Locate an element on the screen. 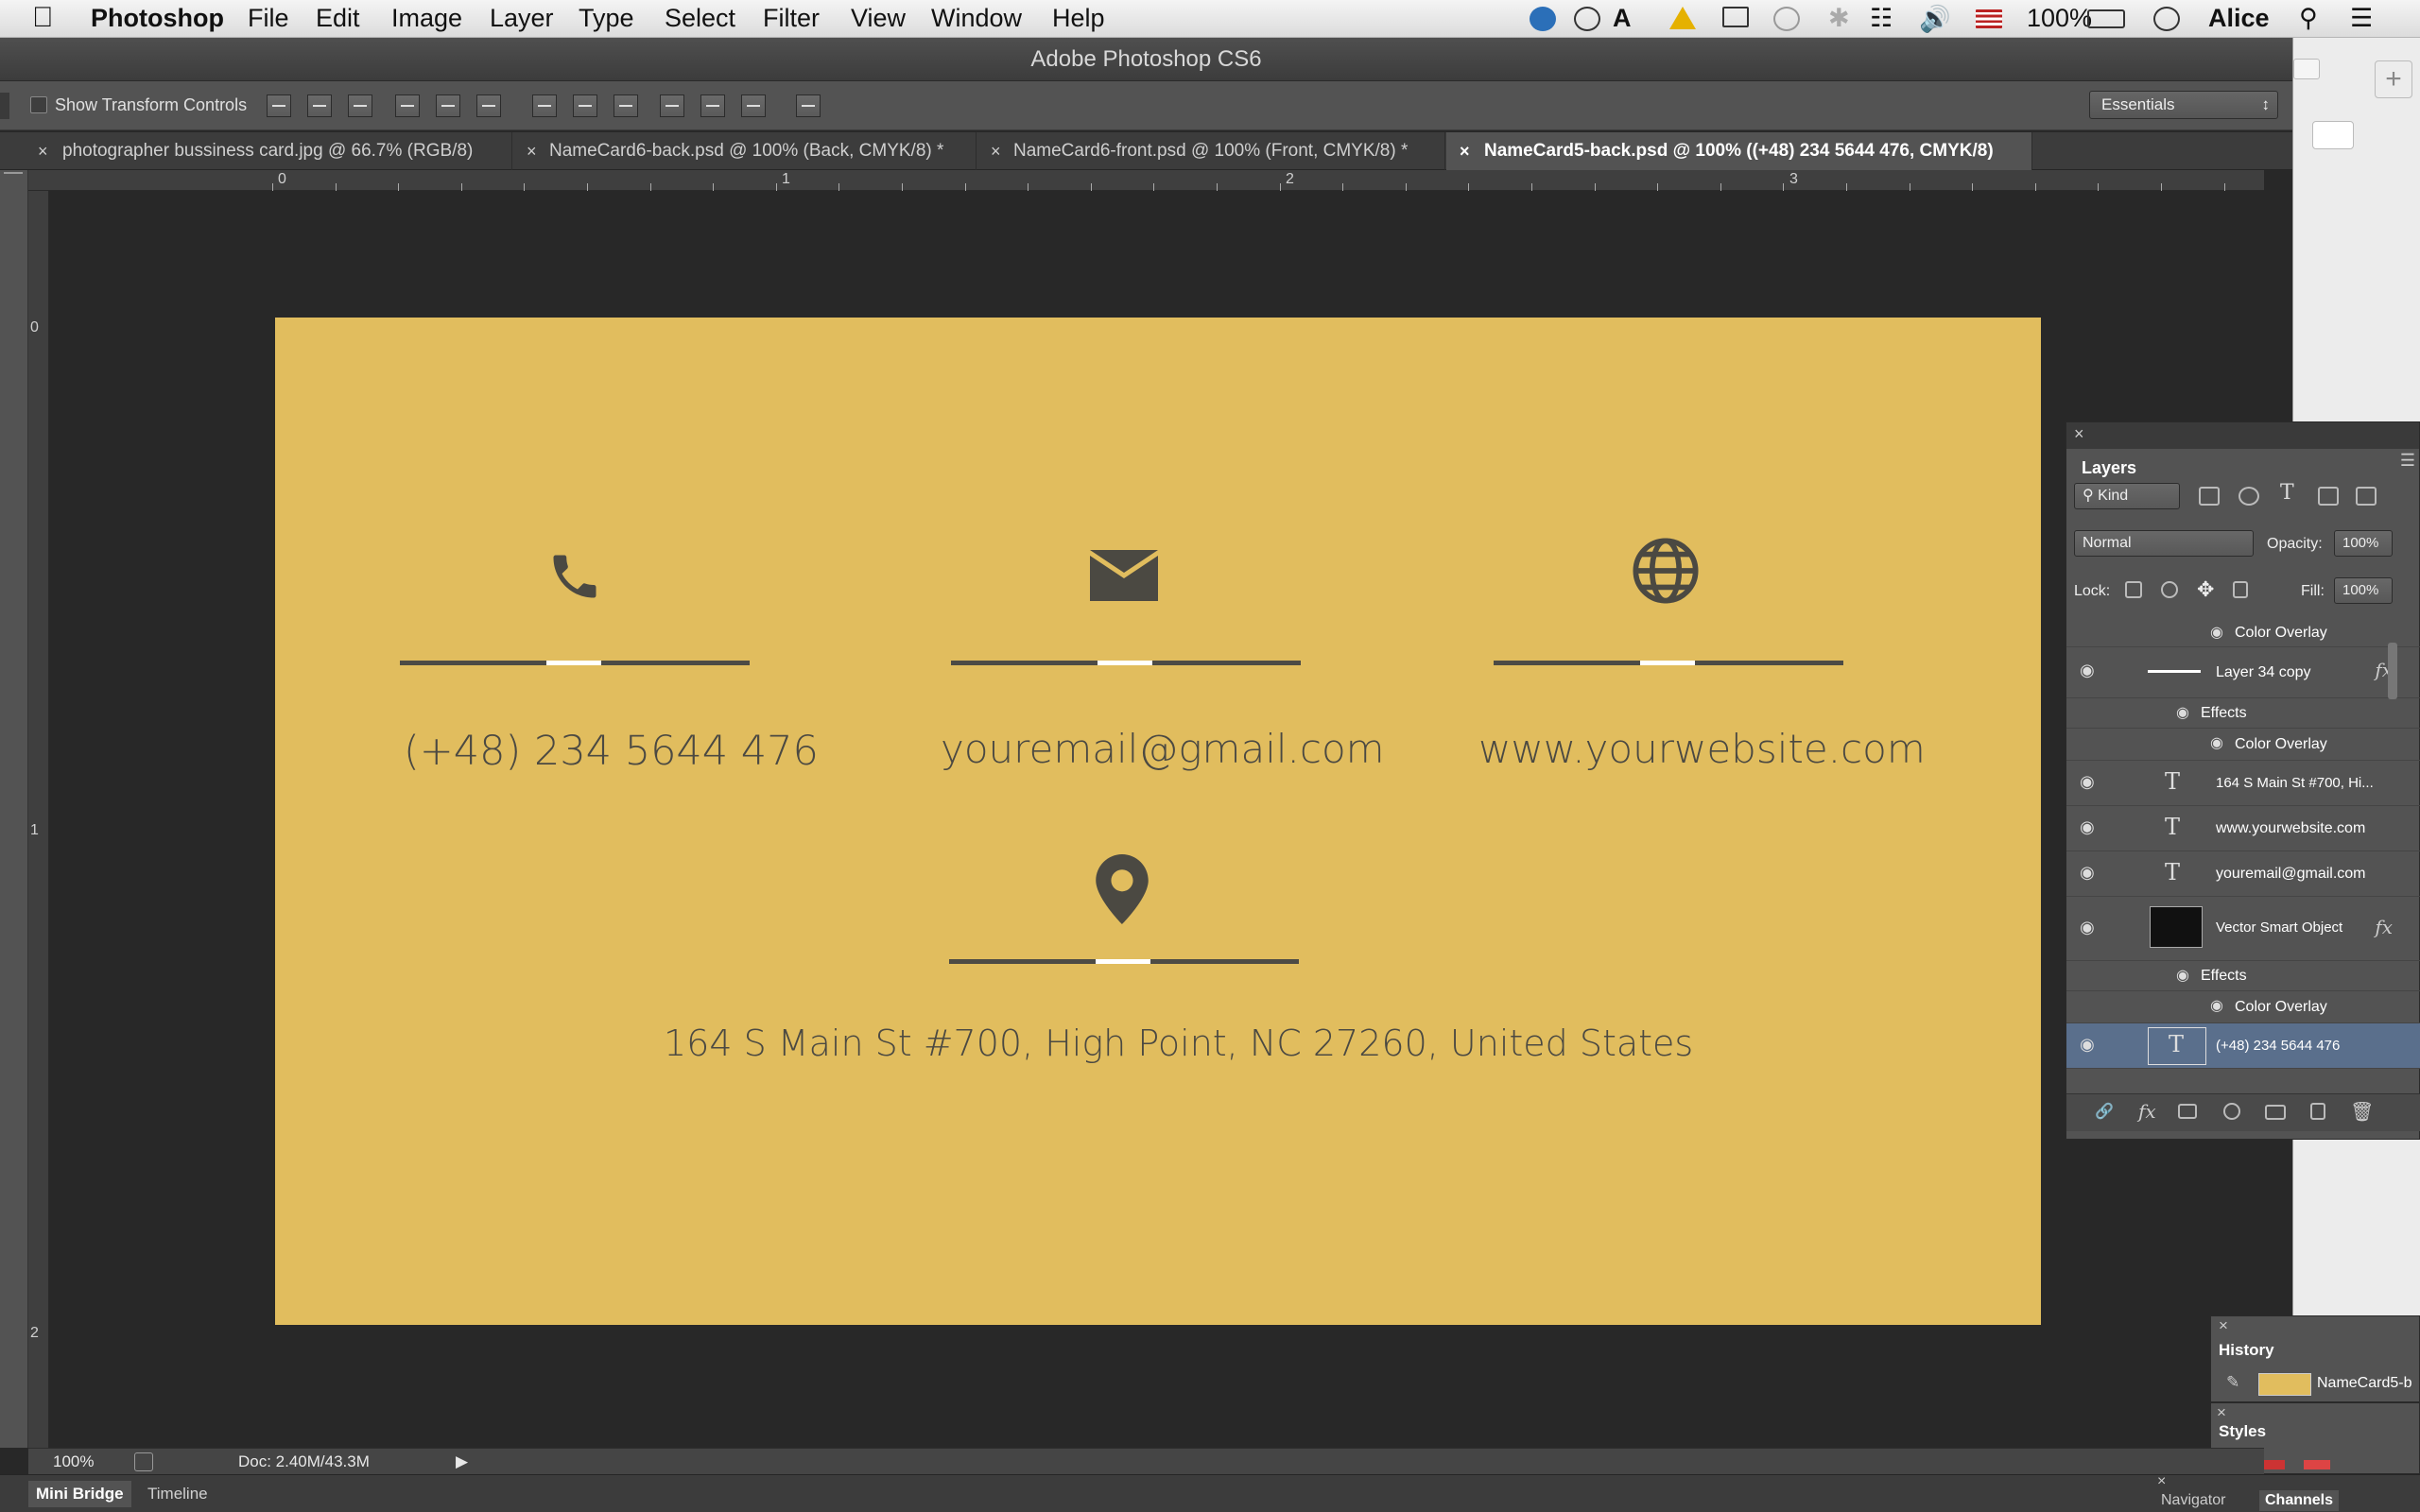  blend-mode-select: Normal is located at coordinates (2164, 543).